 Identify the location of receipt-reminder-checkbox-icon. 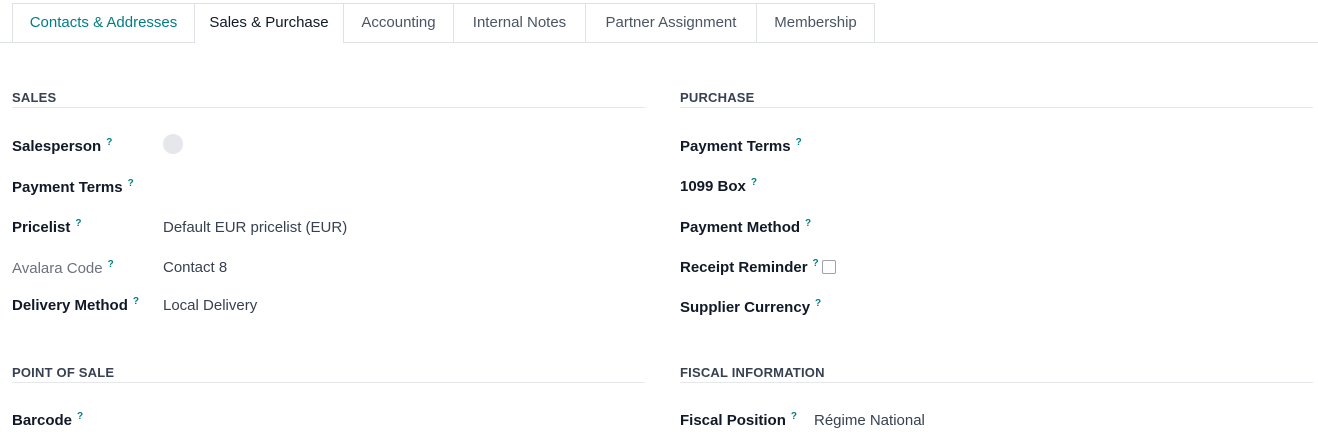
(829, 267).